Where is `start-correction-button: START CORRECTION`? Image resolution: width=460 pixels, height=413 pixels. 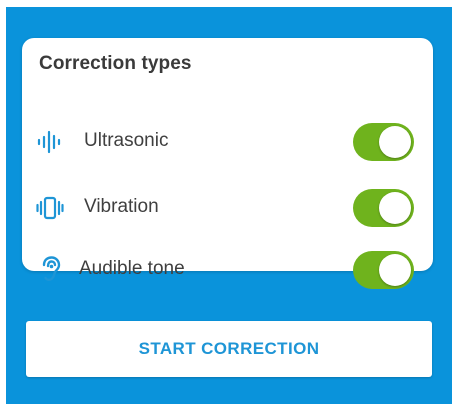
start-correction-button: START CORRECTION is located at coordinates (229, 349).